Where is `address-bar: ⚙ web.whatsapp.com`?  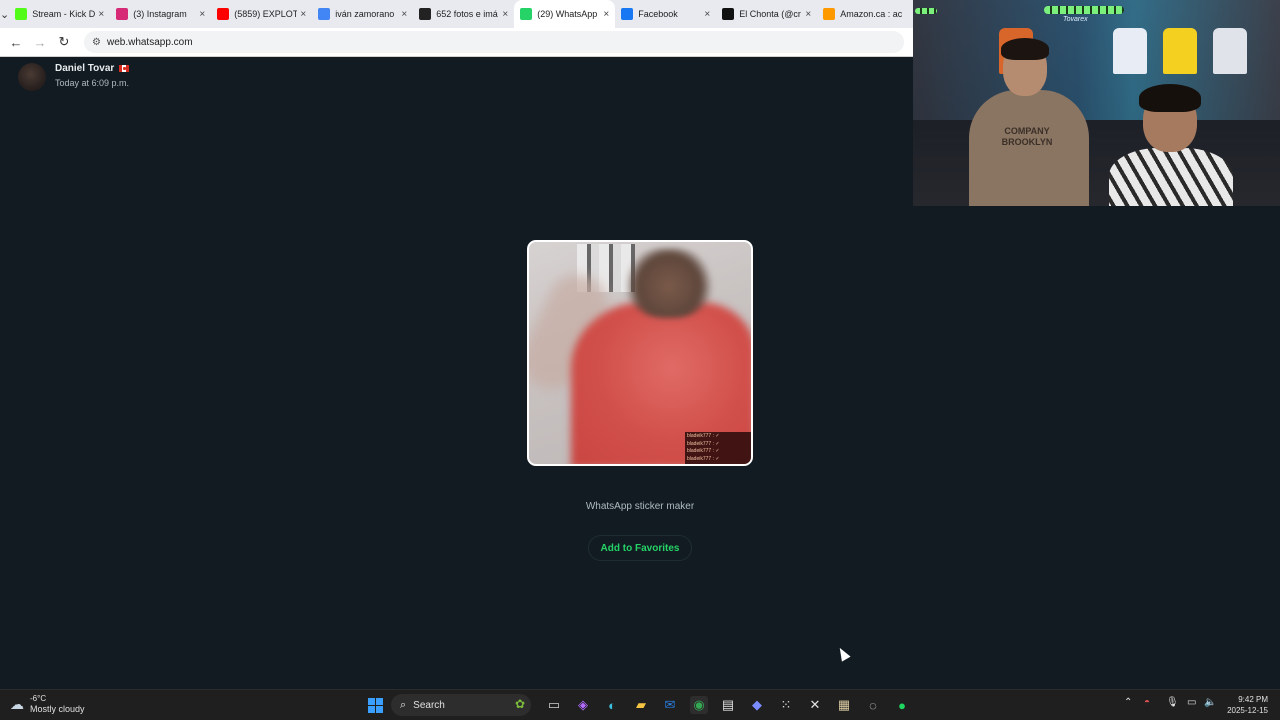 address-bar: ⚙ web.whatsapp.com is located at coordinates (494, 42).